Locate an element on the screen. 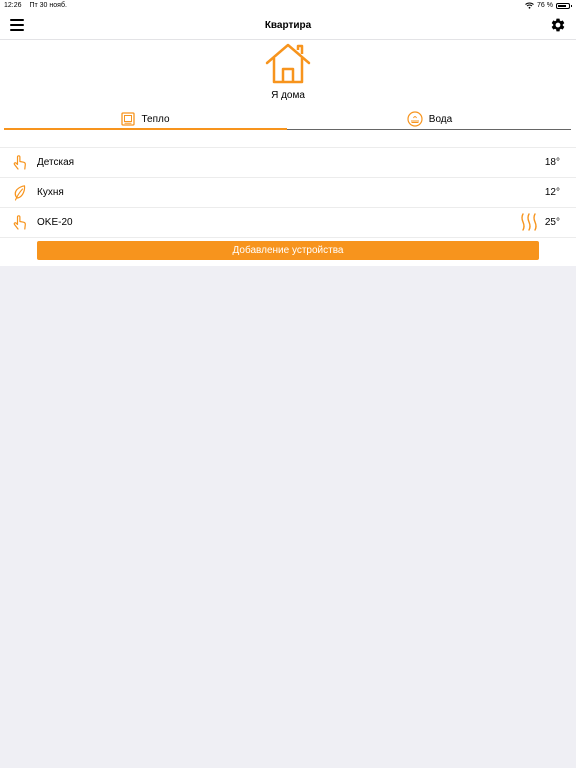  room-list: Детская 18° Кухня 12° OKE-20 25° is located at coordinates (288, 192).